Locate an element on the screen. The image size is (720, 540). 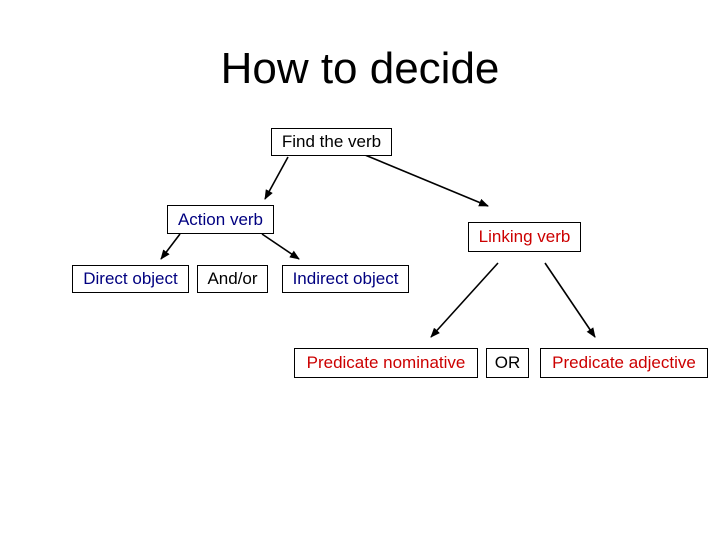
arrow-find-verb-to-action-verb is located at coordinates (276, 178).